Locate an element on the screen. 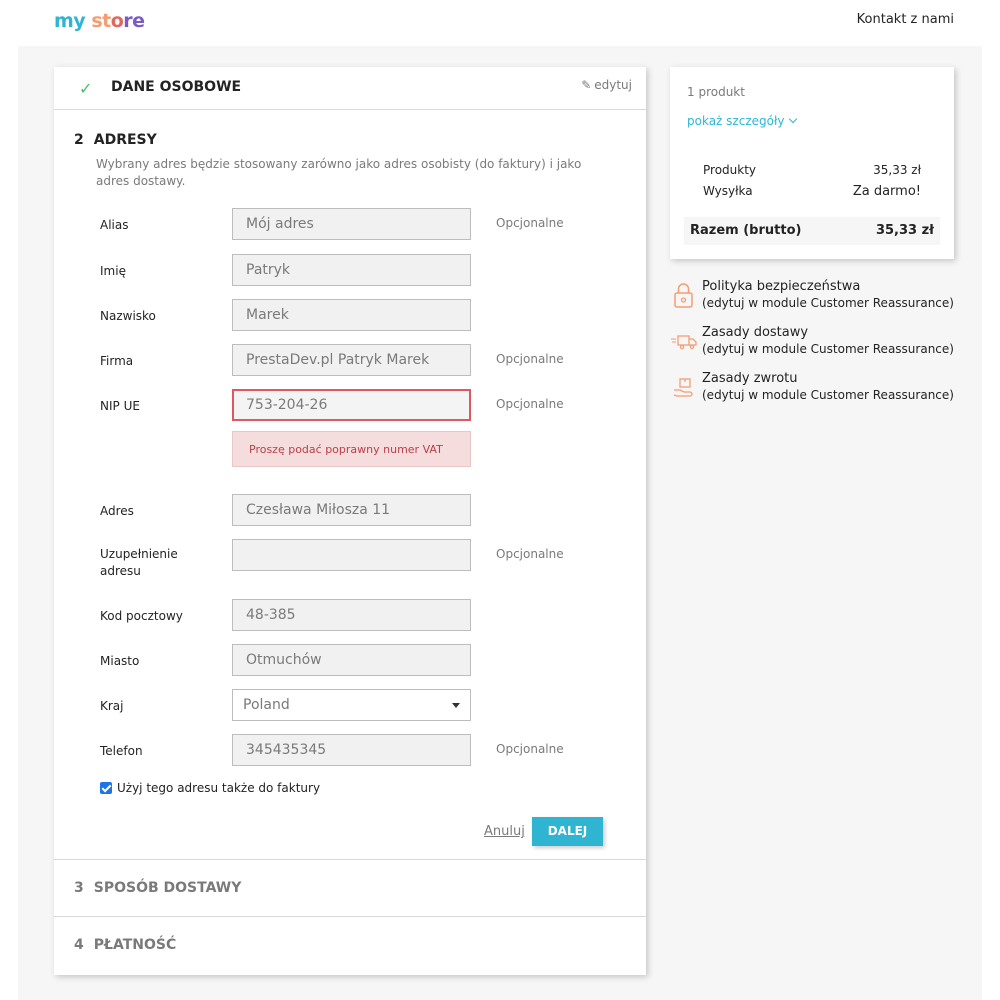  summary-value: Za darmo! is located at coordinates (886, 191).